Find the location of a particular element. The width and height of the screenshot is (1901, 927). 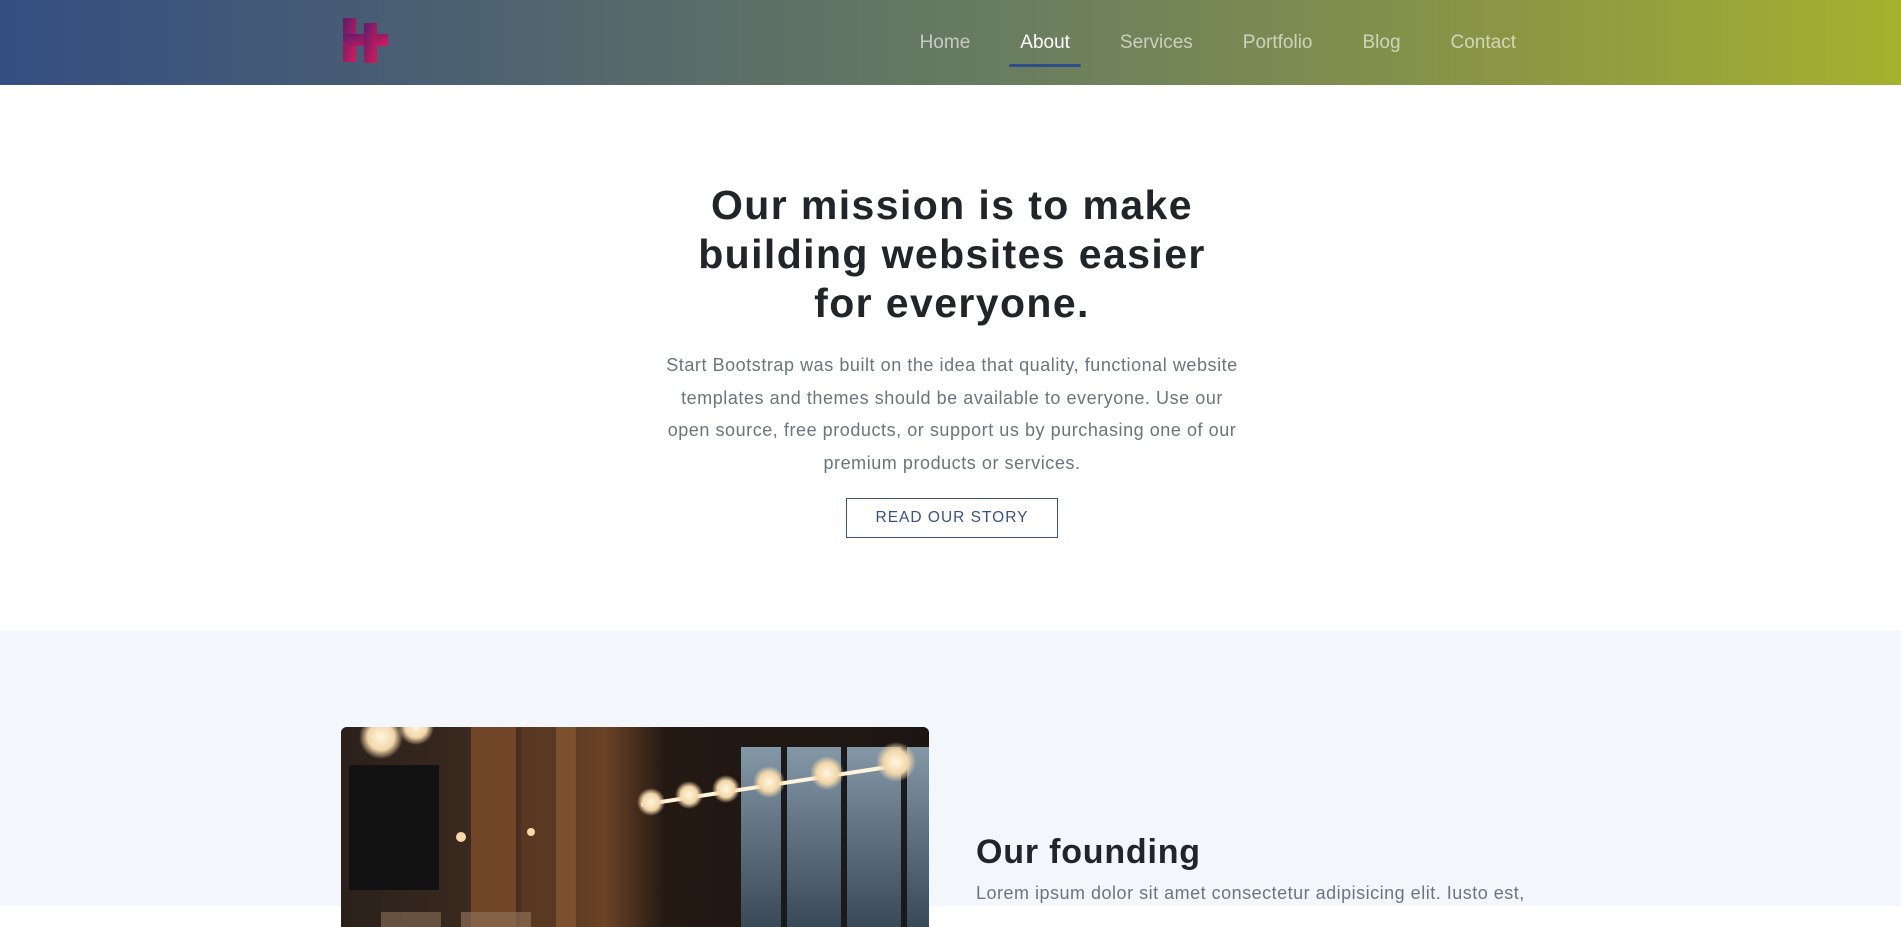

nav-link-label: Home is located at coordinates (945, 42).